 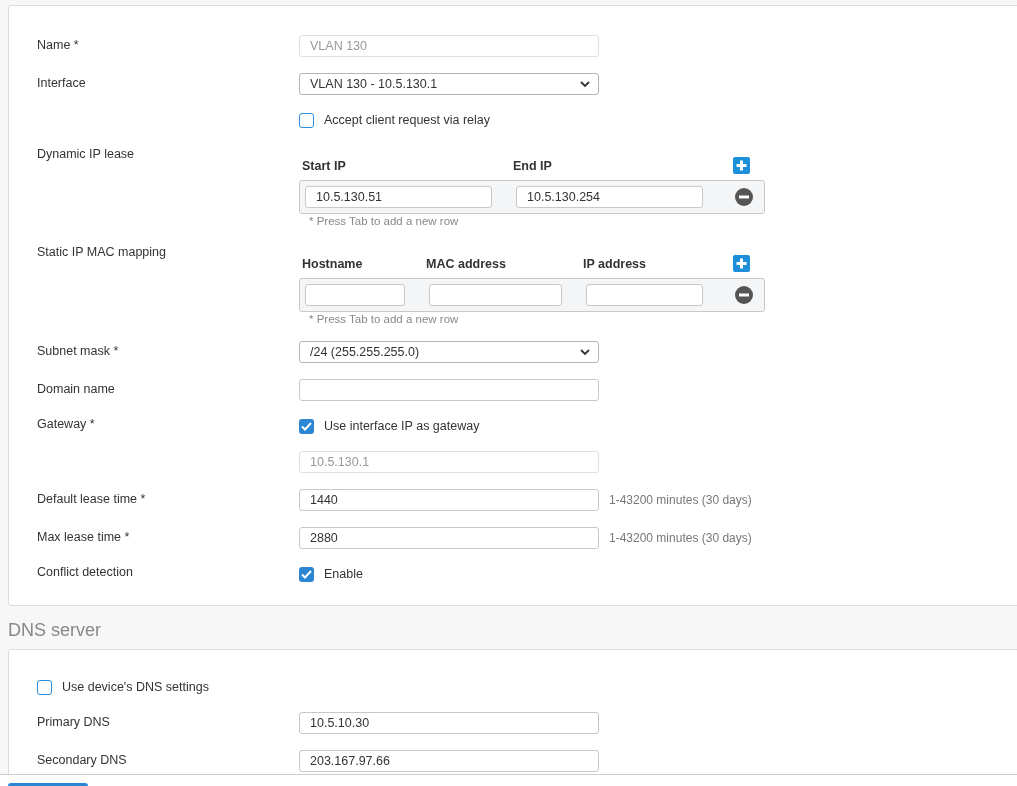 What do you see at coordinates (449, 538) in the screenshot?
I see `input-field: 2880` at bounding box center [449, 538].